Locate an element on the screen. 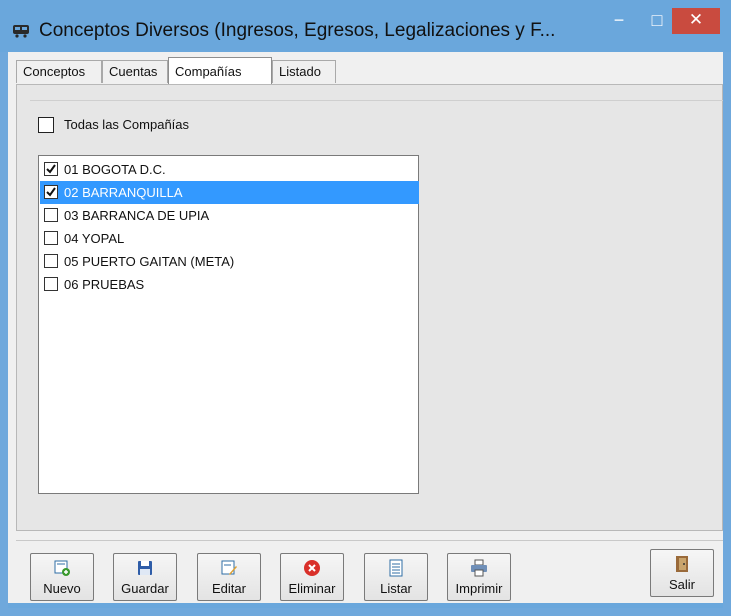  salir-button: Salir is located at coordinates (682, 573).